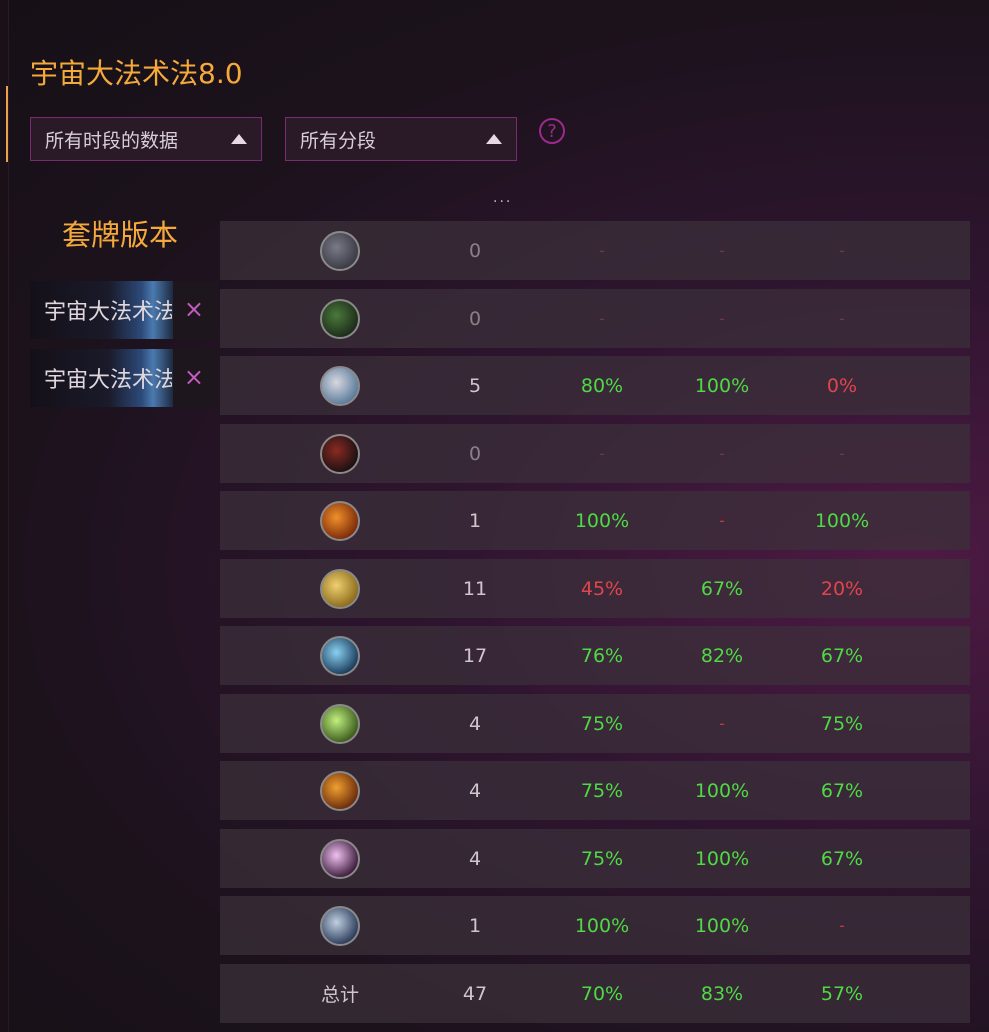  What do you see at coordinates (602, 993) in the screenshot?
I see `total-winrate-a-cell: 70%` at bounding box center [602, 993].